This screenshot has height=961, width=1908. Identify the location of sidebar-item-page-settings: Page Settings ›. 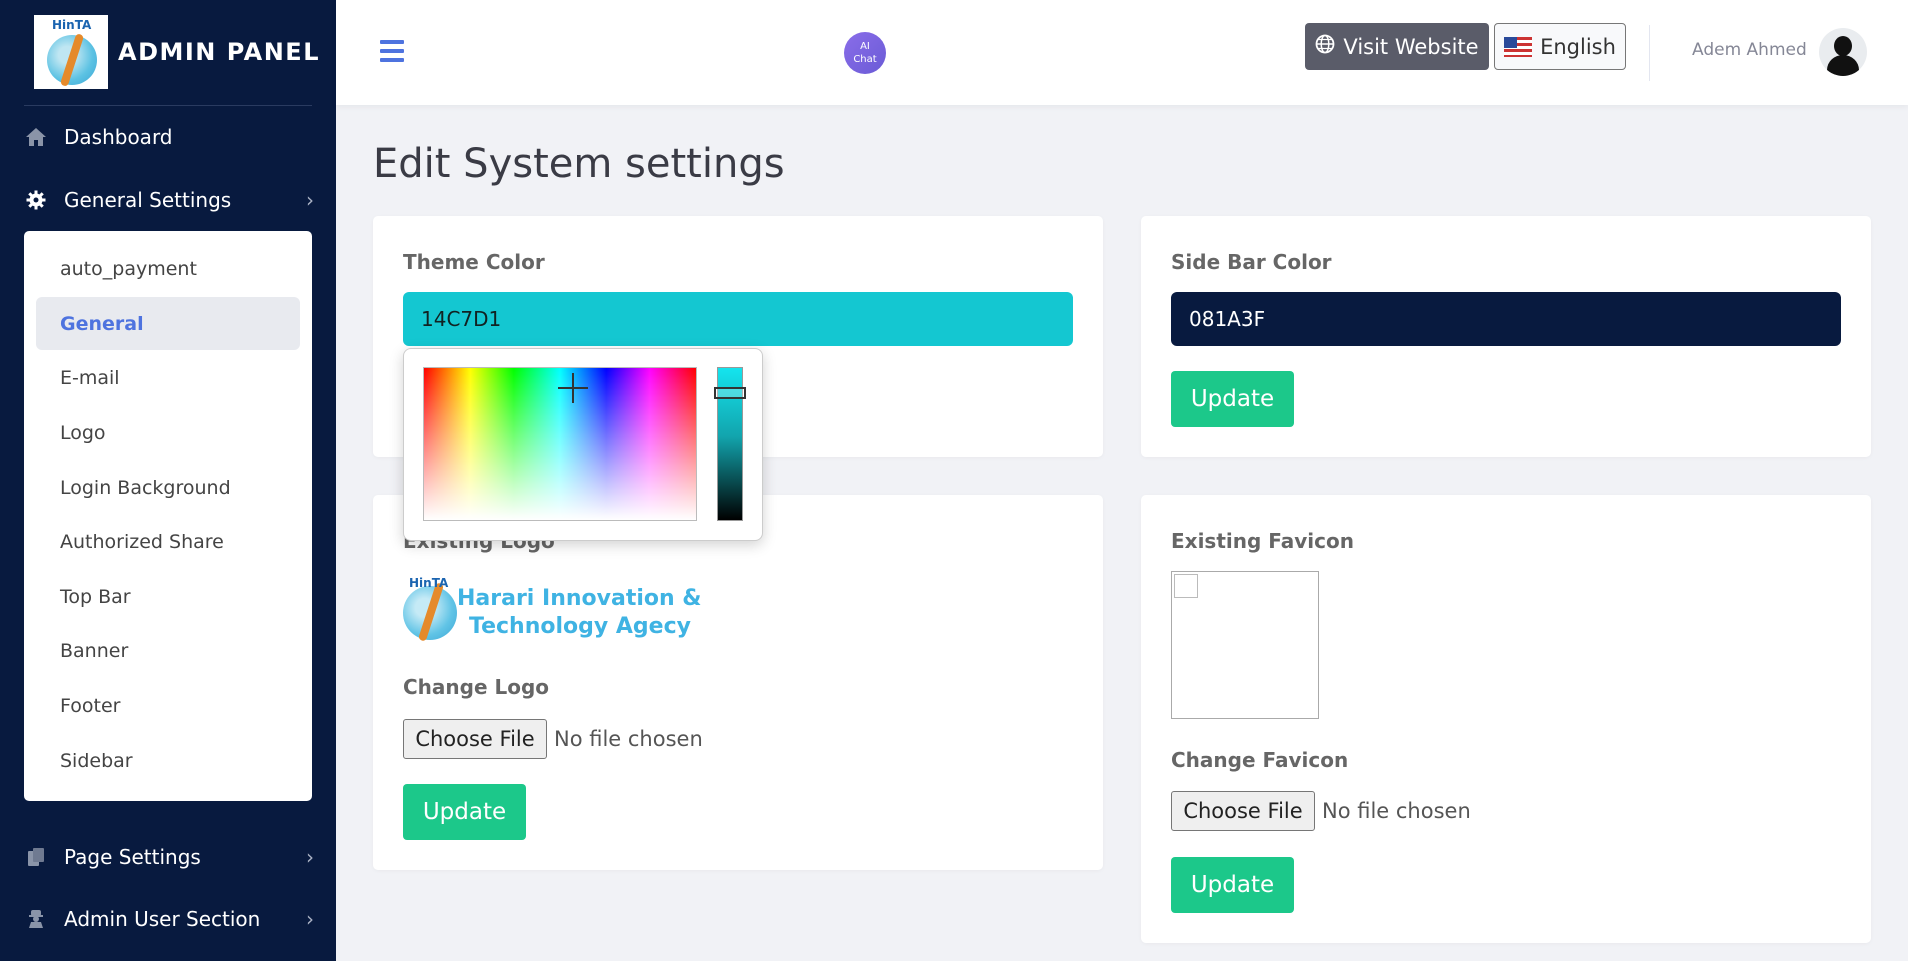
(169, 857).